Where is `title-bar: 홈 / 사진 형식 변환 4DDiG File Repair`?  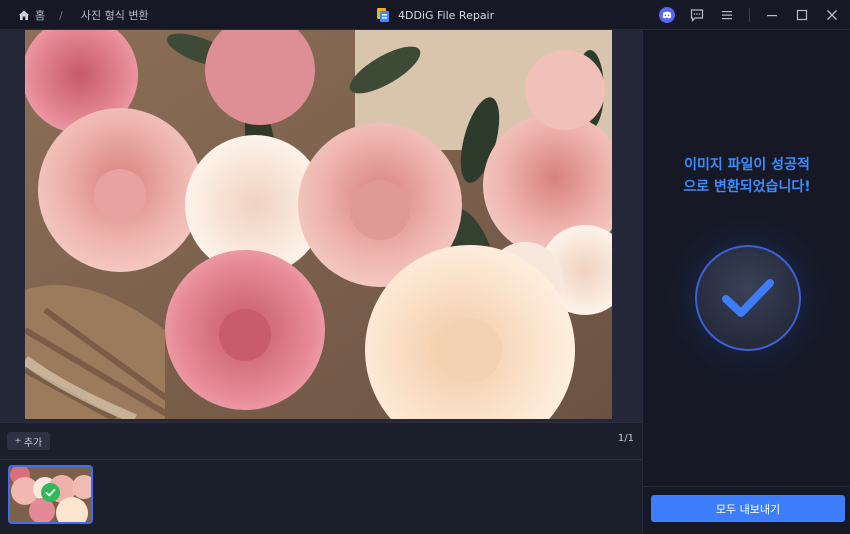
title-bar: 홈 / 사진 형식 변환 4DDiG File Repair is located at coordinates (425, 15).